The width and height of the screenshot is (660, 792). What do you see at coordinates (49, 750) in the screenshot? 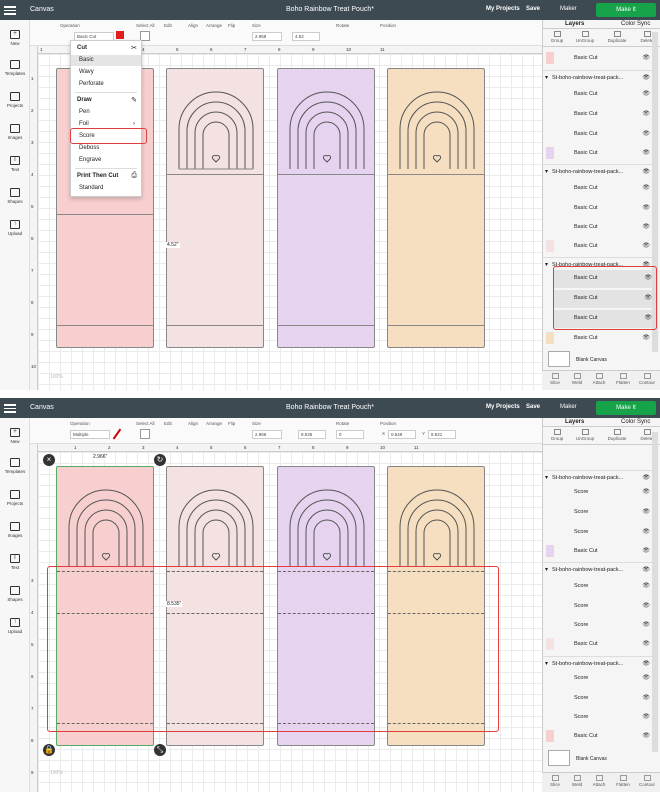
I see `lock-handle-icon: 🔒` at bounding box center [49, 750].